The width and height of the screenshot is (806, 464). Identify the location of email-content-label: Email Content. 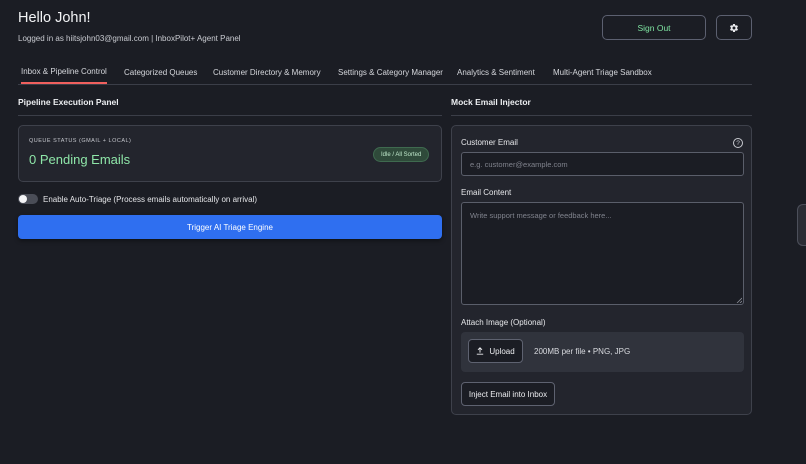
(486, 192).